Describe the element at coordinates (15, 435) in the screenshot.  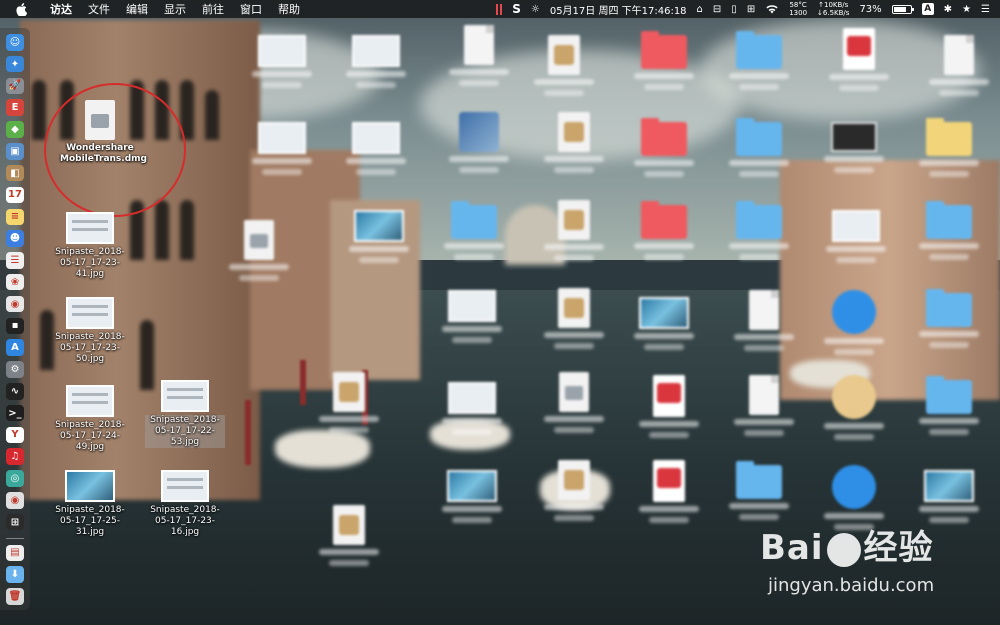
I see `dock-yandex-icon: Y` at that location.